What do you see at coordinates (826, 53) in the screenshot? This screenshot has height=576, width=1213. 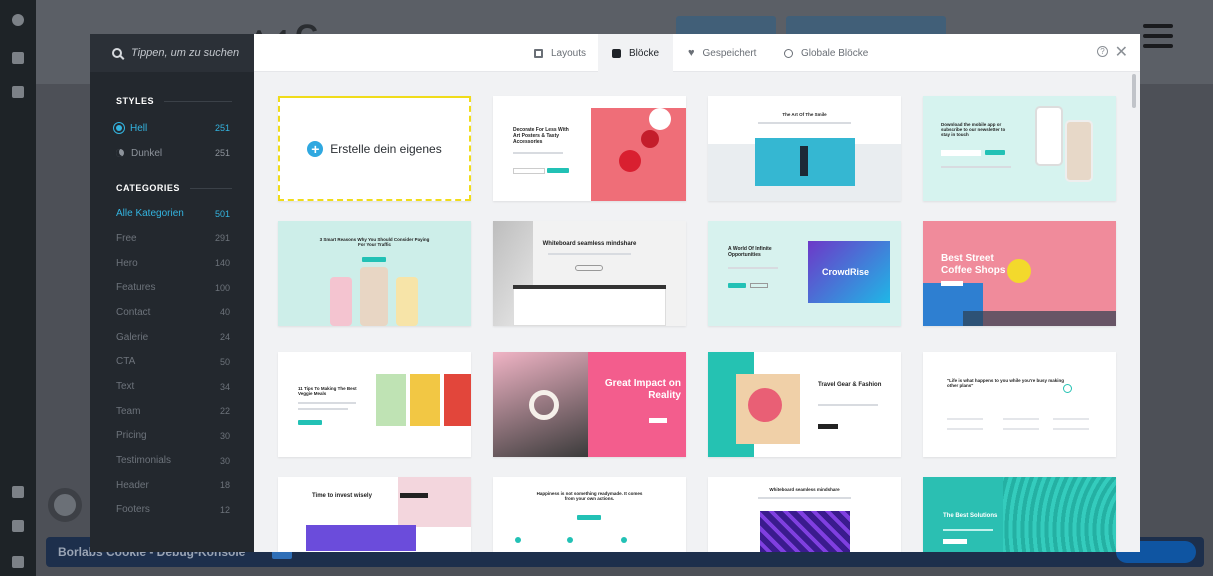 I see `tab-globale-bloecke: Globale Blöcke` at bounding box center [826, 53].